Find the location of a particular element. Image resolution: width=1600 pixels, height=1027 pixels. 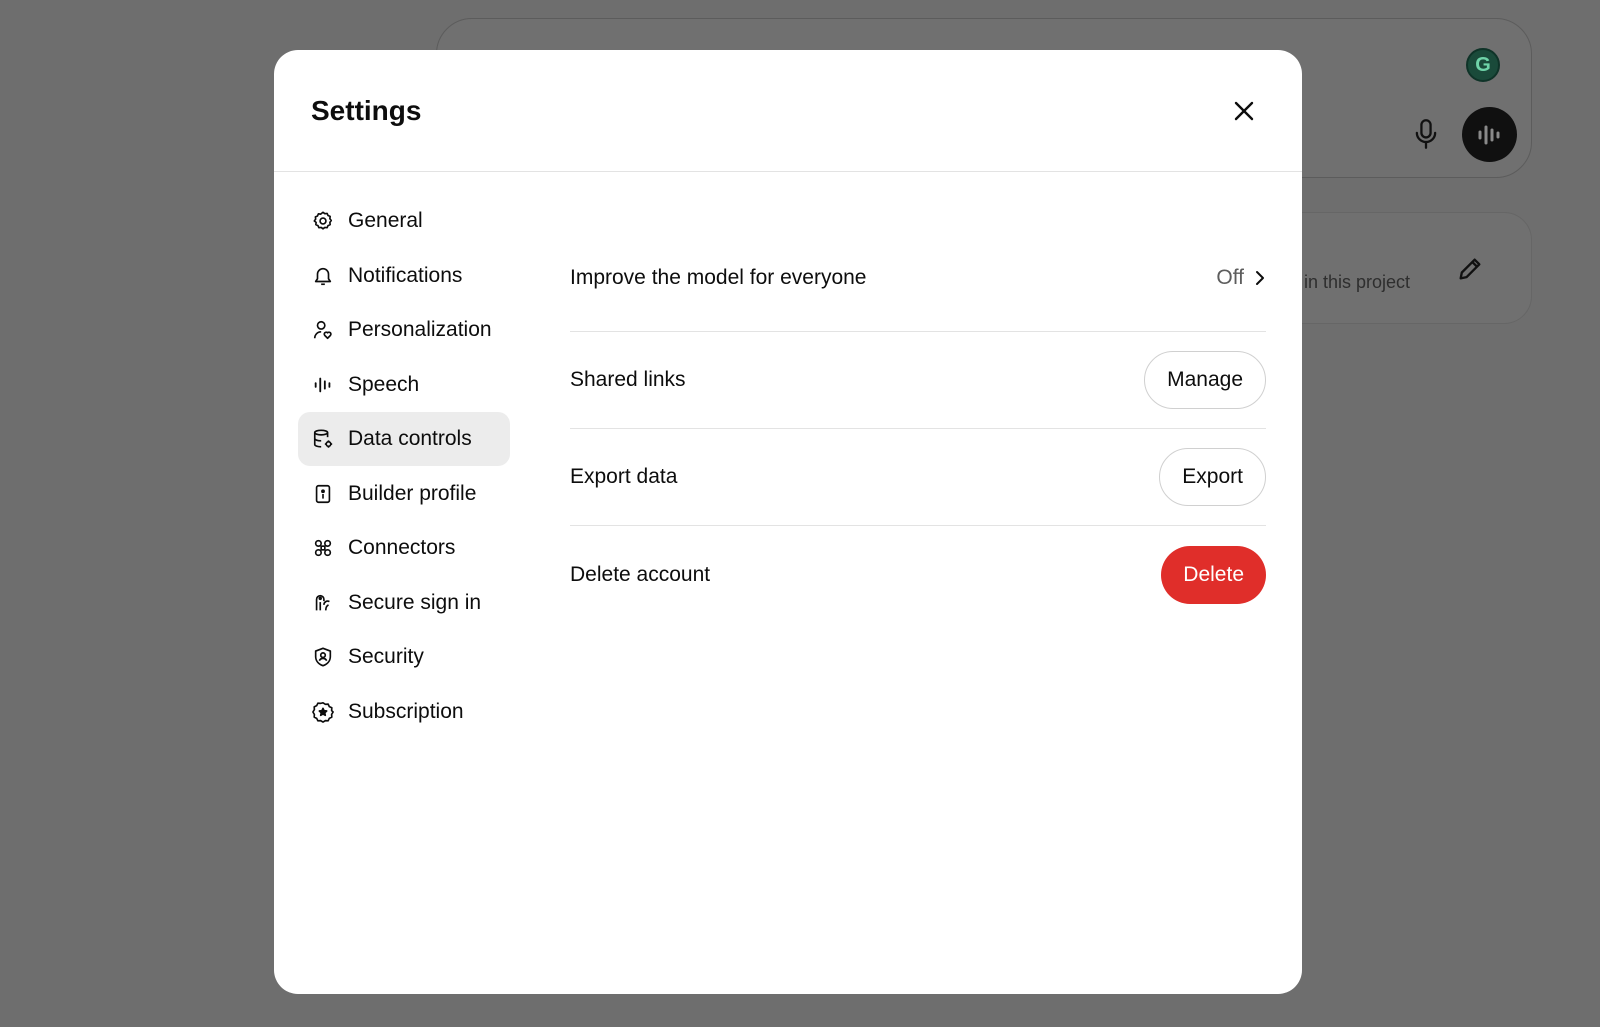

person-heart-icon is located at coordinates (323, 330).